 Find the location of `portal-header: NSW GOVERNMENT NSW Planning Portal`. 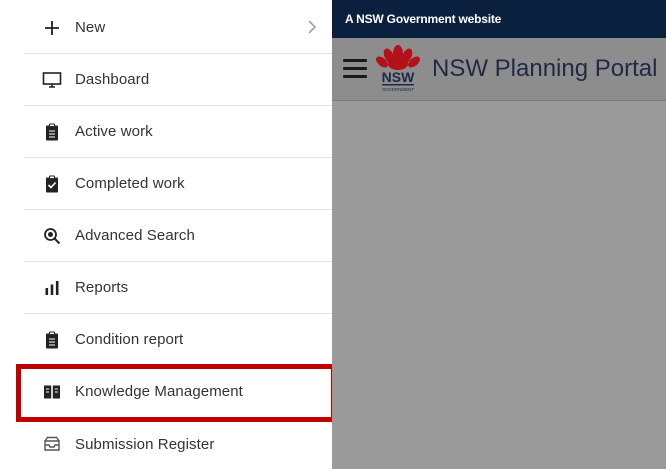

portal-header: NSW GOVERNMENT NSW Planning Portal is located at coordinates (499, 69).